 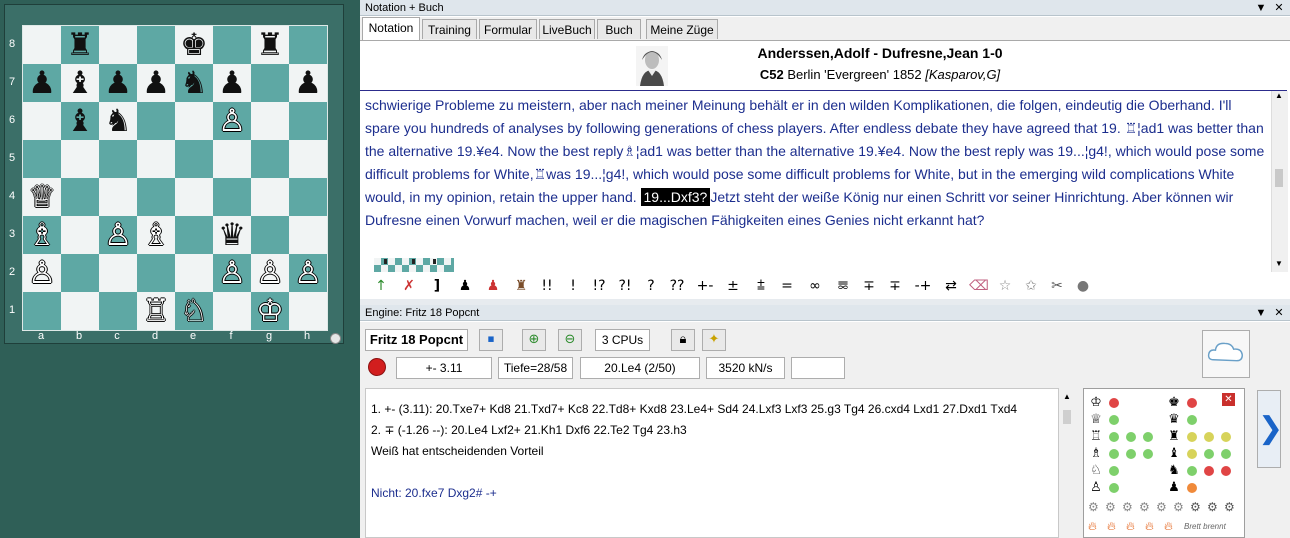 I want to click on square-h8, so click(x=308, y=45).